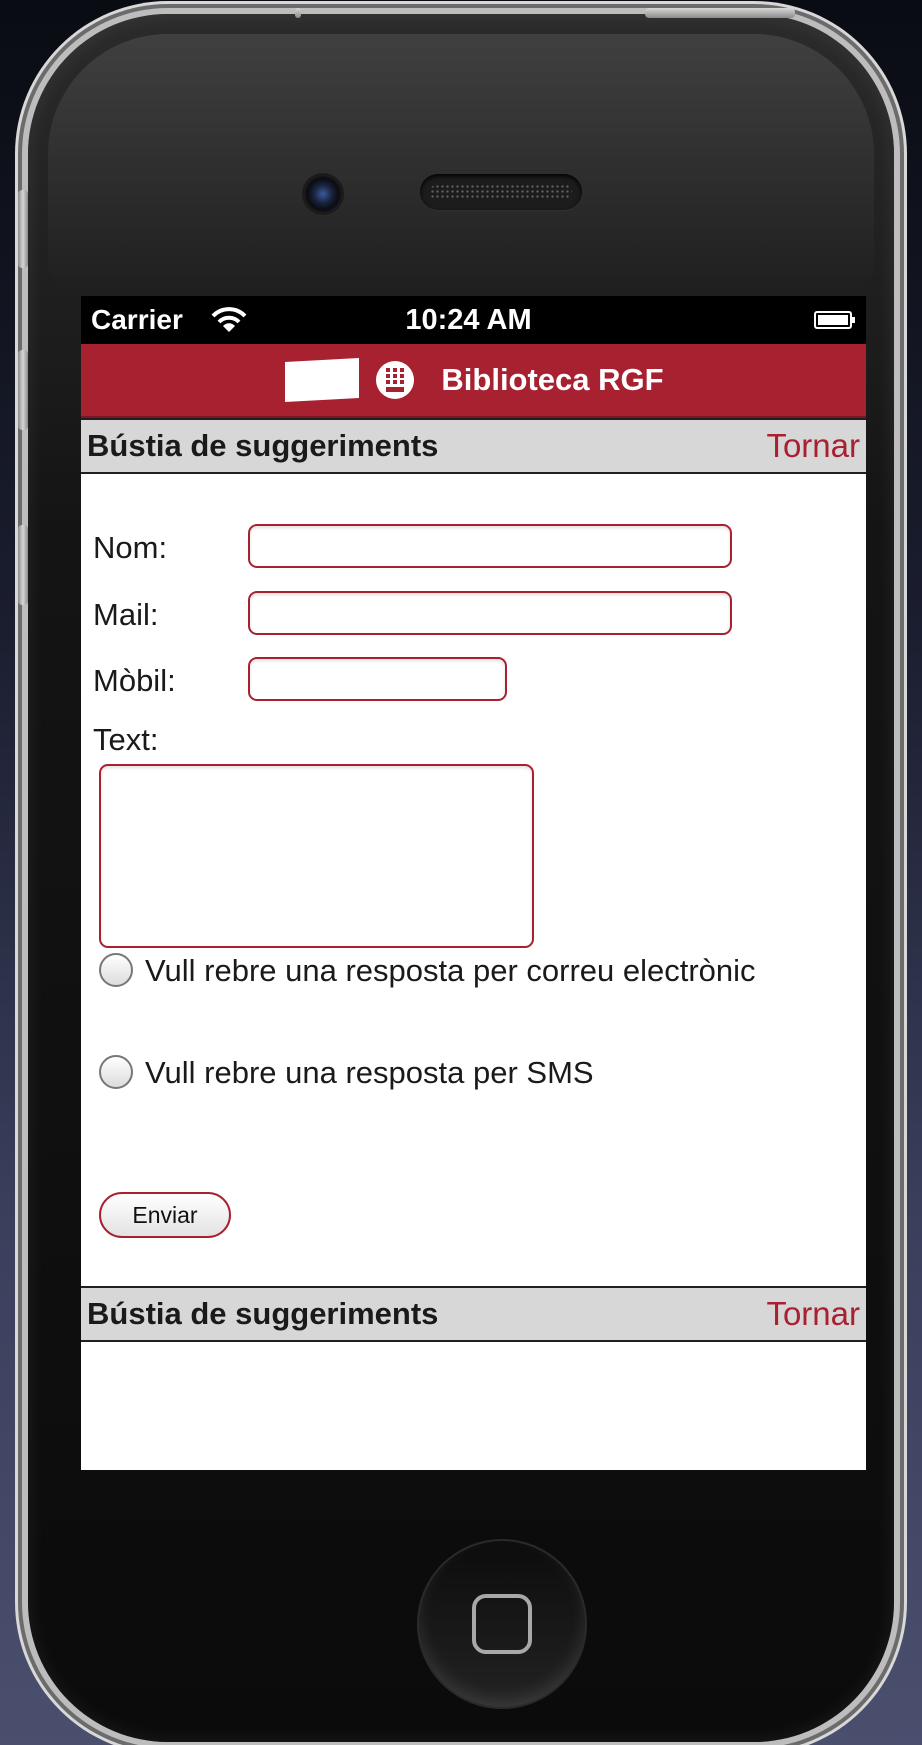  What do you see at coordinates (130, 547) in the screenshot?
I see `name-label: Nom:` at bounding box center [130, 547].